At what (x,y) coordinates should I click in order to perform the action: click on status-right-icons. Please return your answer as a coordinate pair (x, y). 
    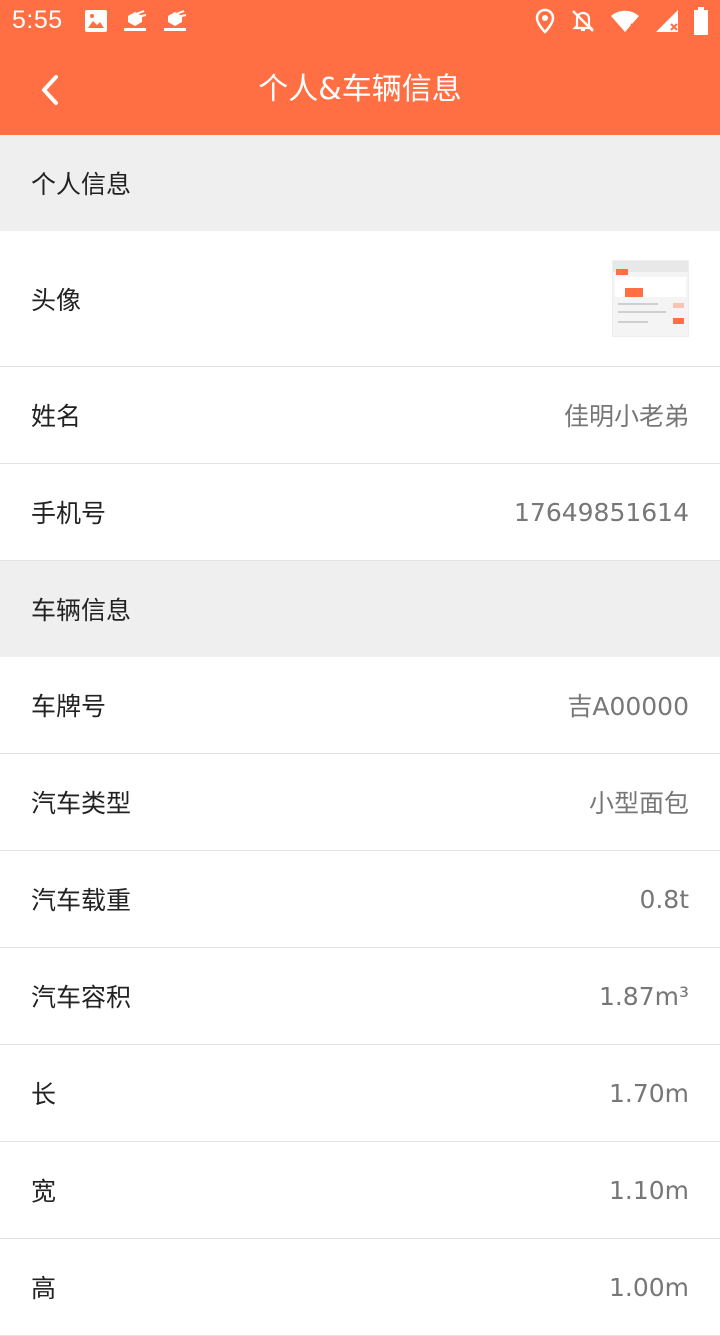
    Looking at the image, I should click on (621, 23).